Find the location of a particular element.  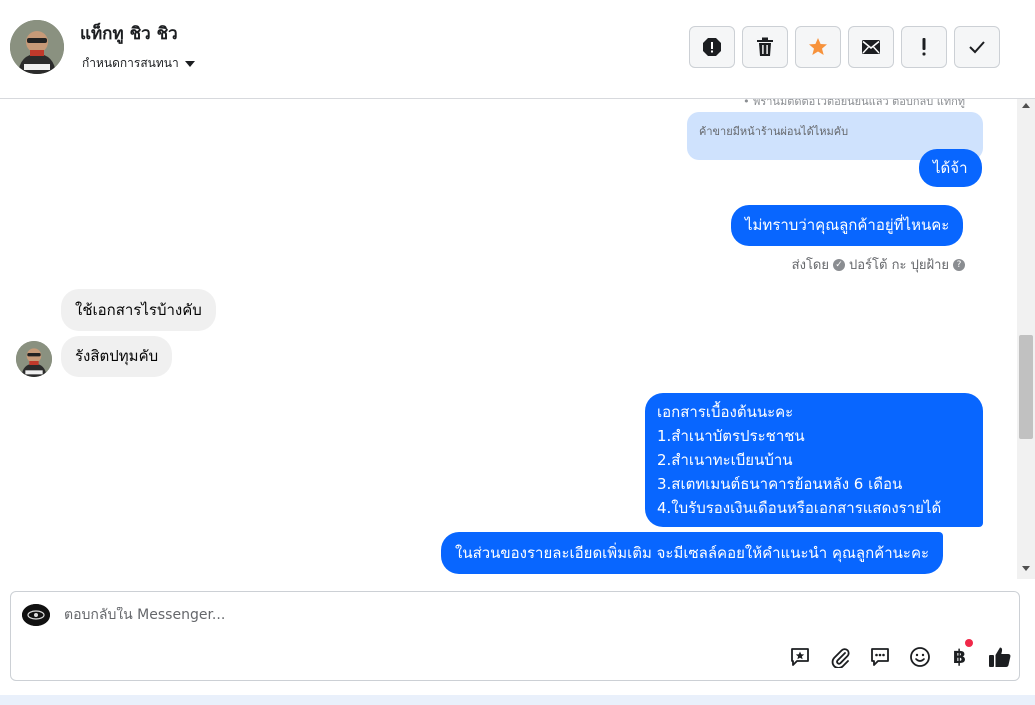

thread-scrollbar is located at coordinates (1026, 339).